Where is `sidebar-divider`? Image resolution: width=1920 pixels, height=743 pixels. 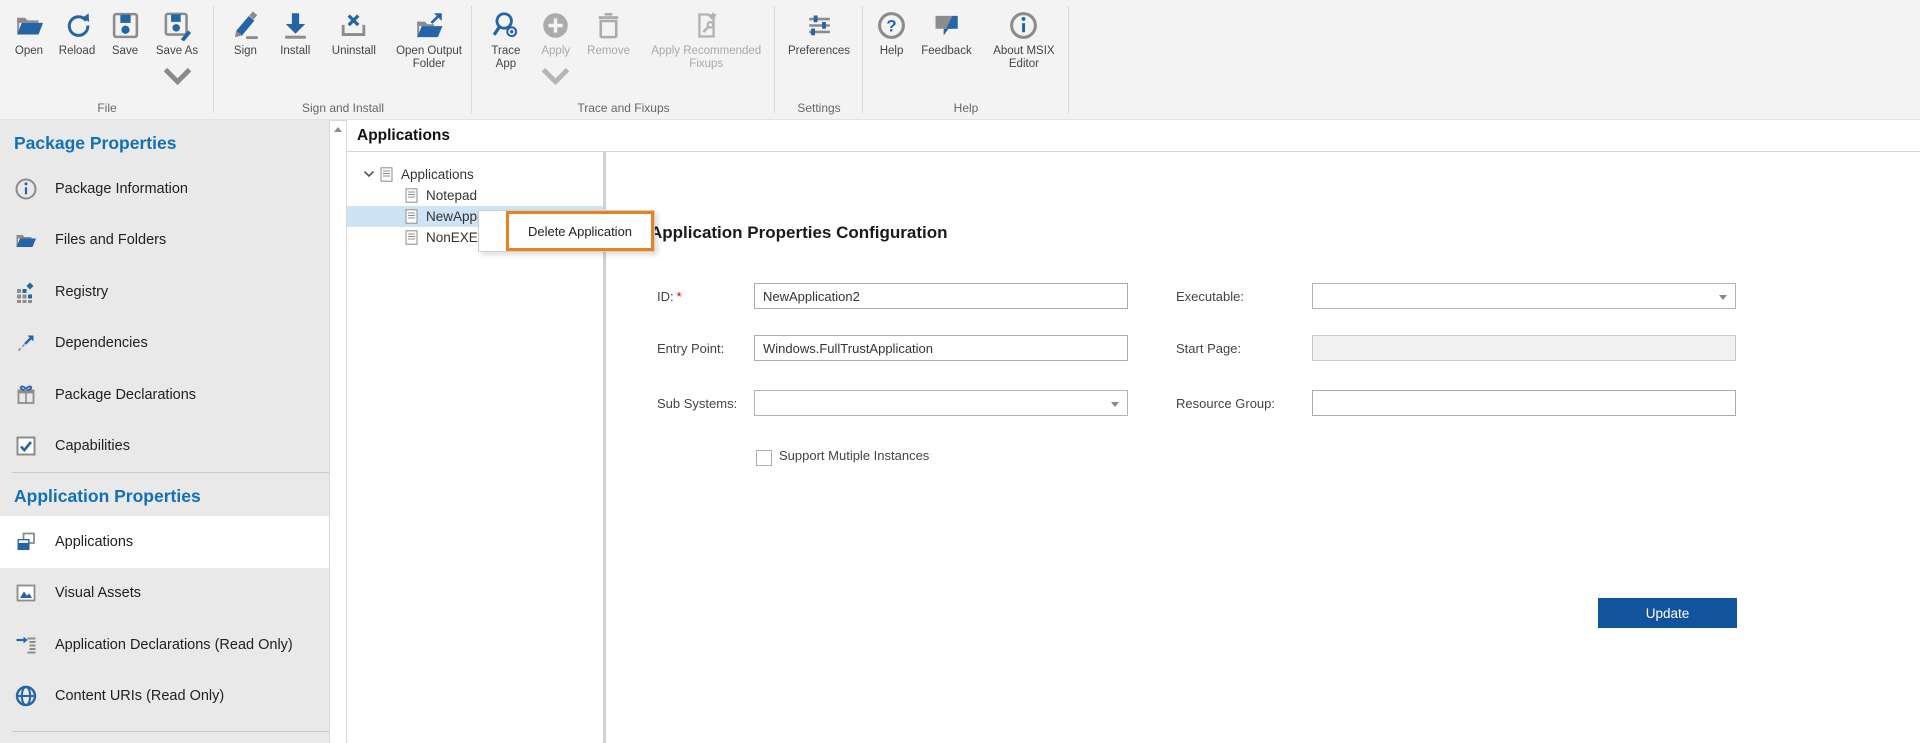 sidebar-divider is located at coordinates (170, 731).